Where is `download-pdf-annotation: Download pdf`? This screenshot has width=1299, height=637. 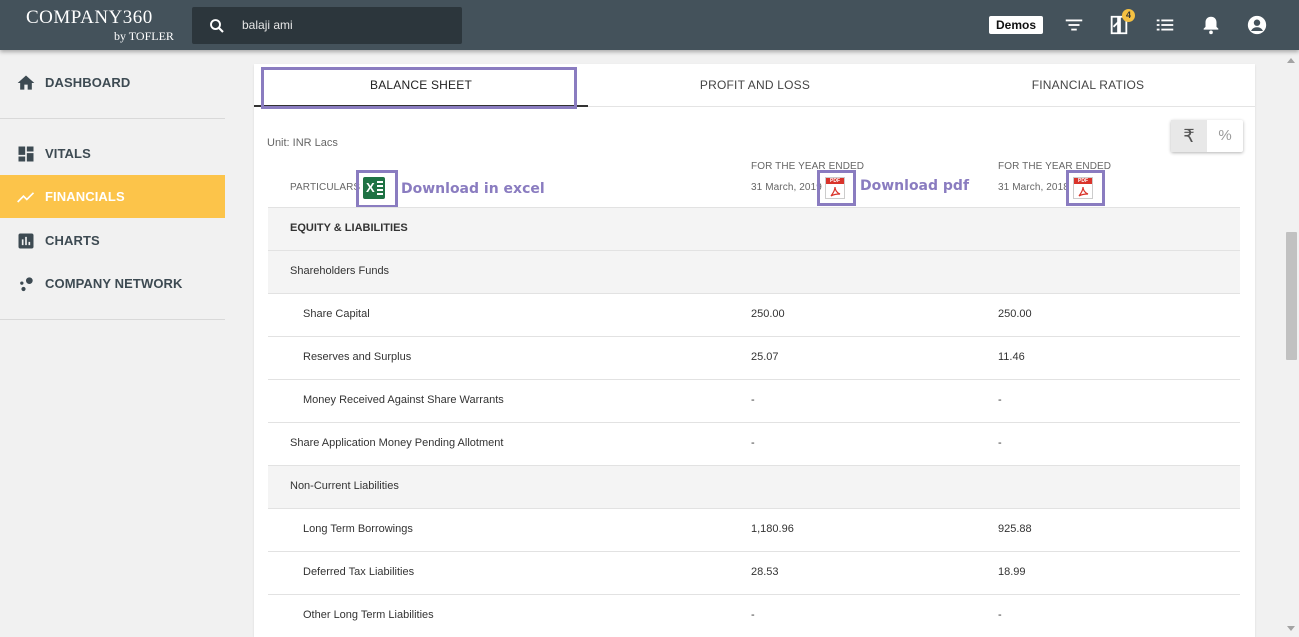
download-pdf-annotation: Download pdf is located at coordinates (915, 186).